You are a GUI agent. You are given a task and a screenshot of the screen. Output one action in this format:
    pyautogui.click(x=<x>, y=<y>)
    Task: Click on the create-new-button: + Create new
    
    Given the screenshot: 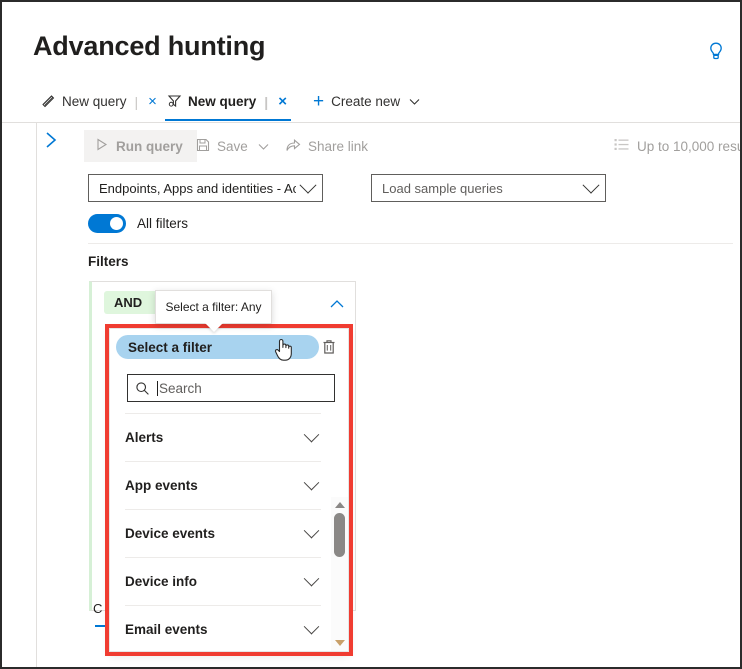 What is the action you would take?
    pyautogui.click(x=366, y=101)
    